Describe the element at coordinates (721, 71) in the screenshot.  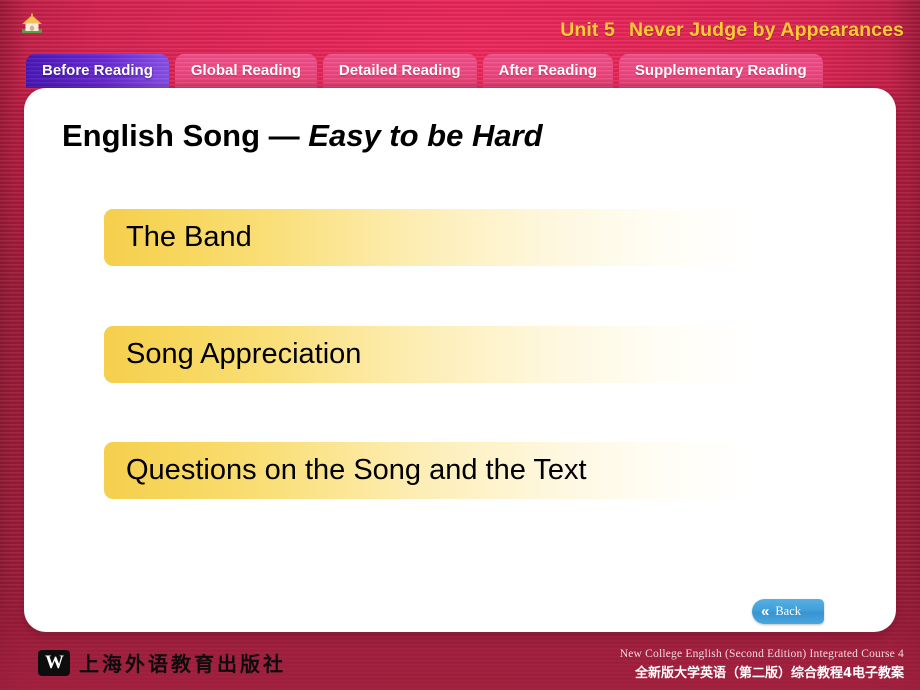
I see `tab-supplementary-reading: Supplementary Reading` at that location.